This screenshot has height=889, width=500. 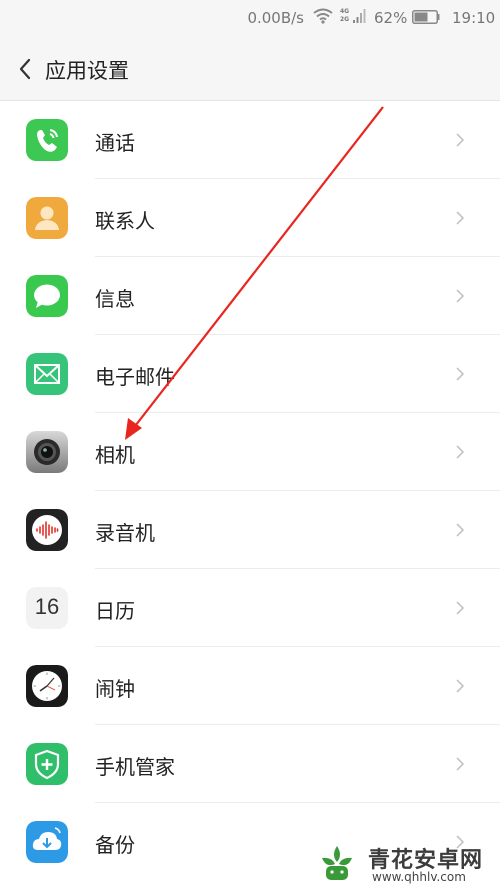 I want to click on network-type-top: 4G, so click(x=345, y=11).